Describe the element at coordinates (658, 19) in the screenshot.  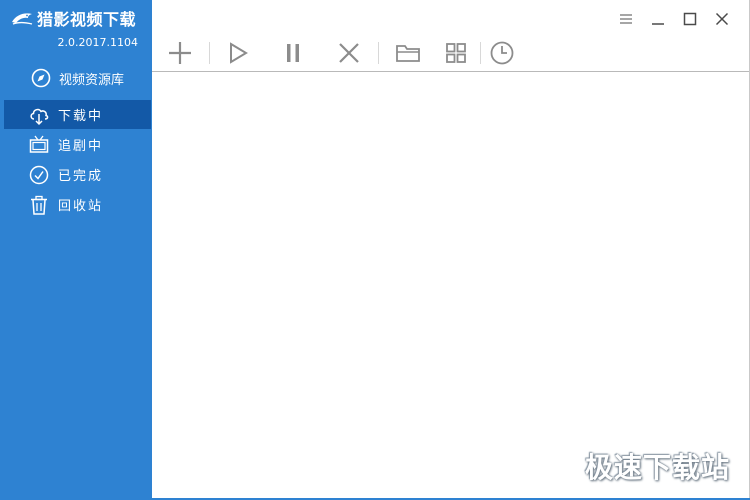
I see `minimize-button` at that location.